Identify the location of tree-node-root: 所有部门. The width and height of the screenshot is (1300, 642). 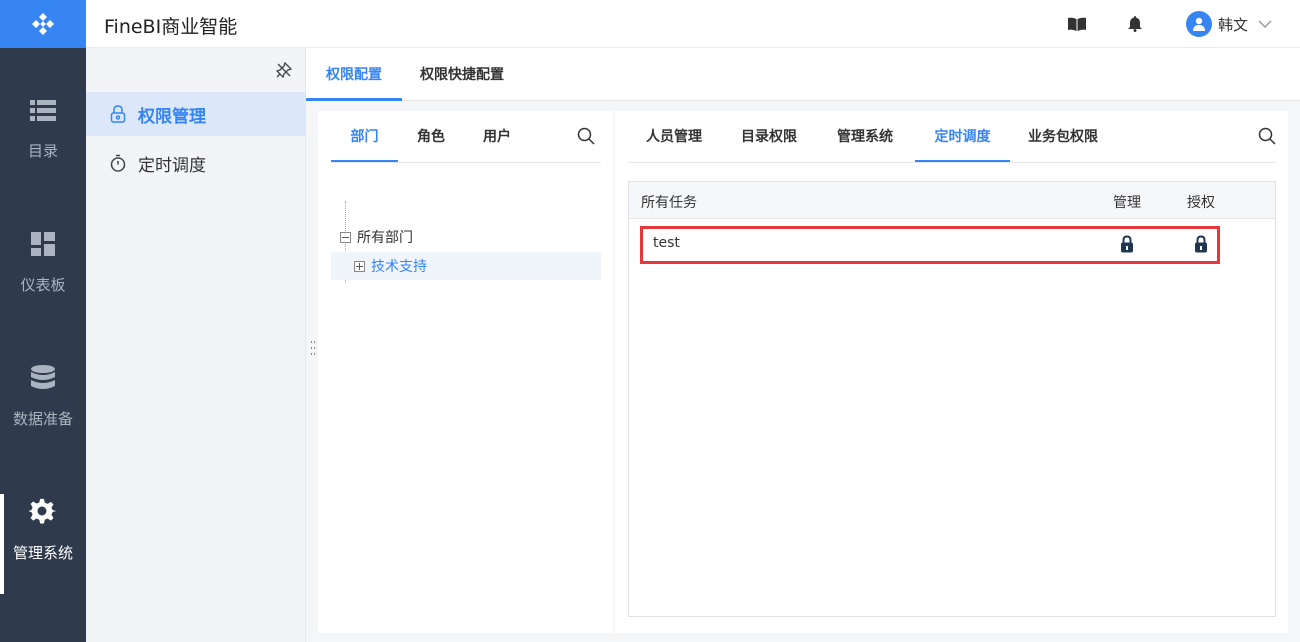
(466, 237).